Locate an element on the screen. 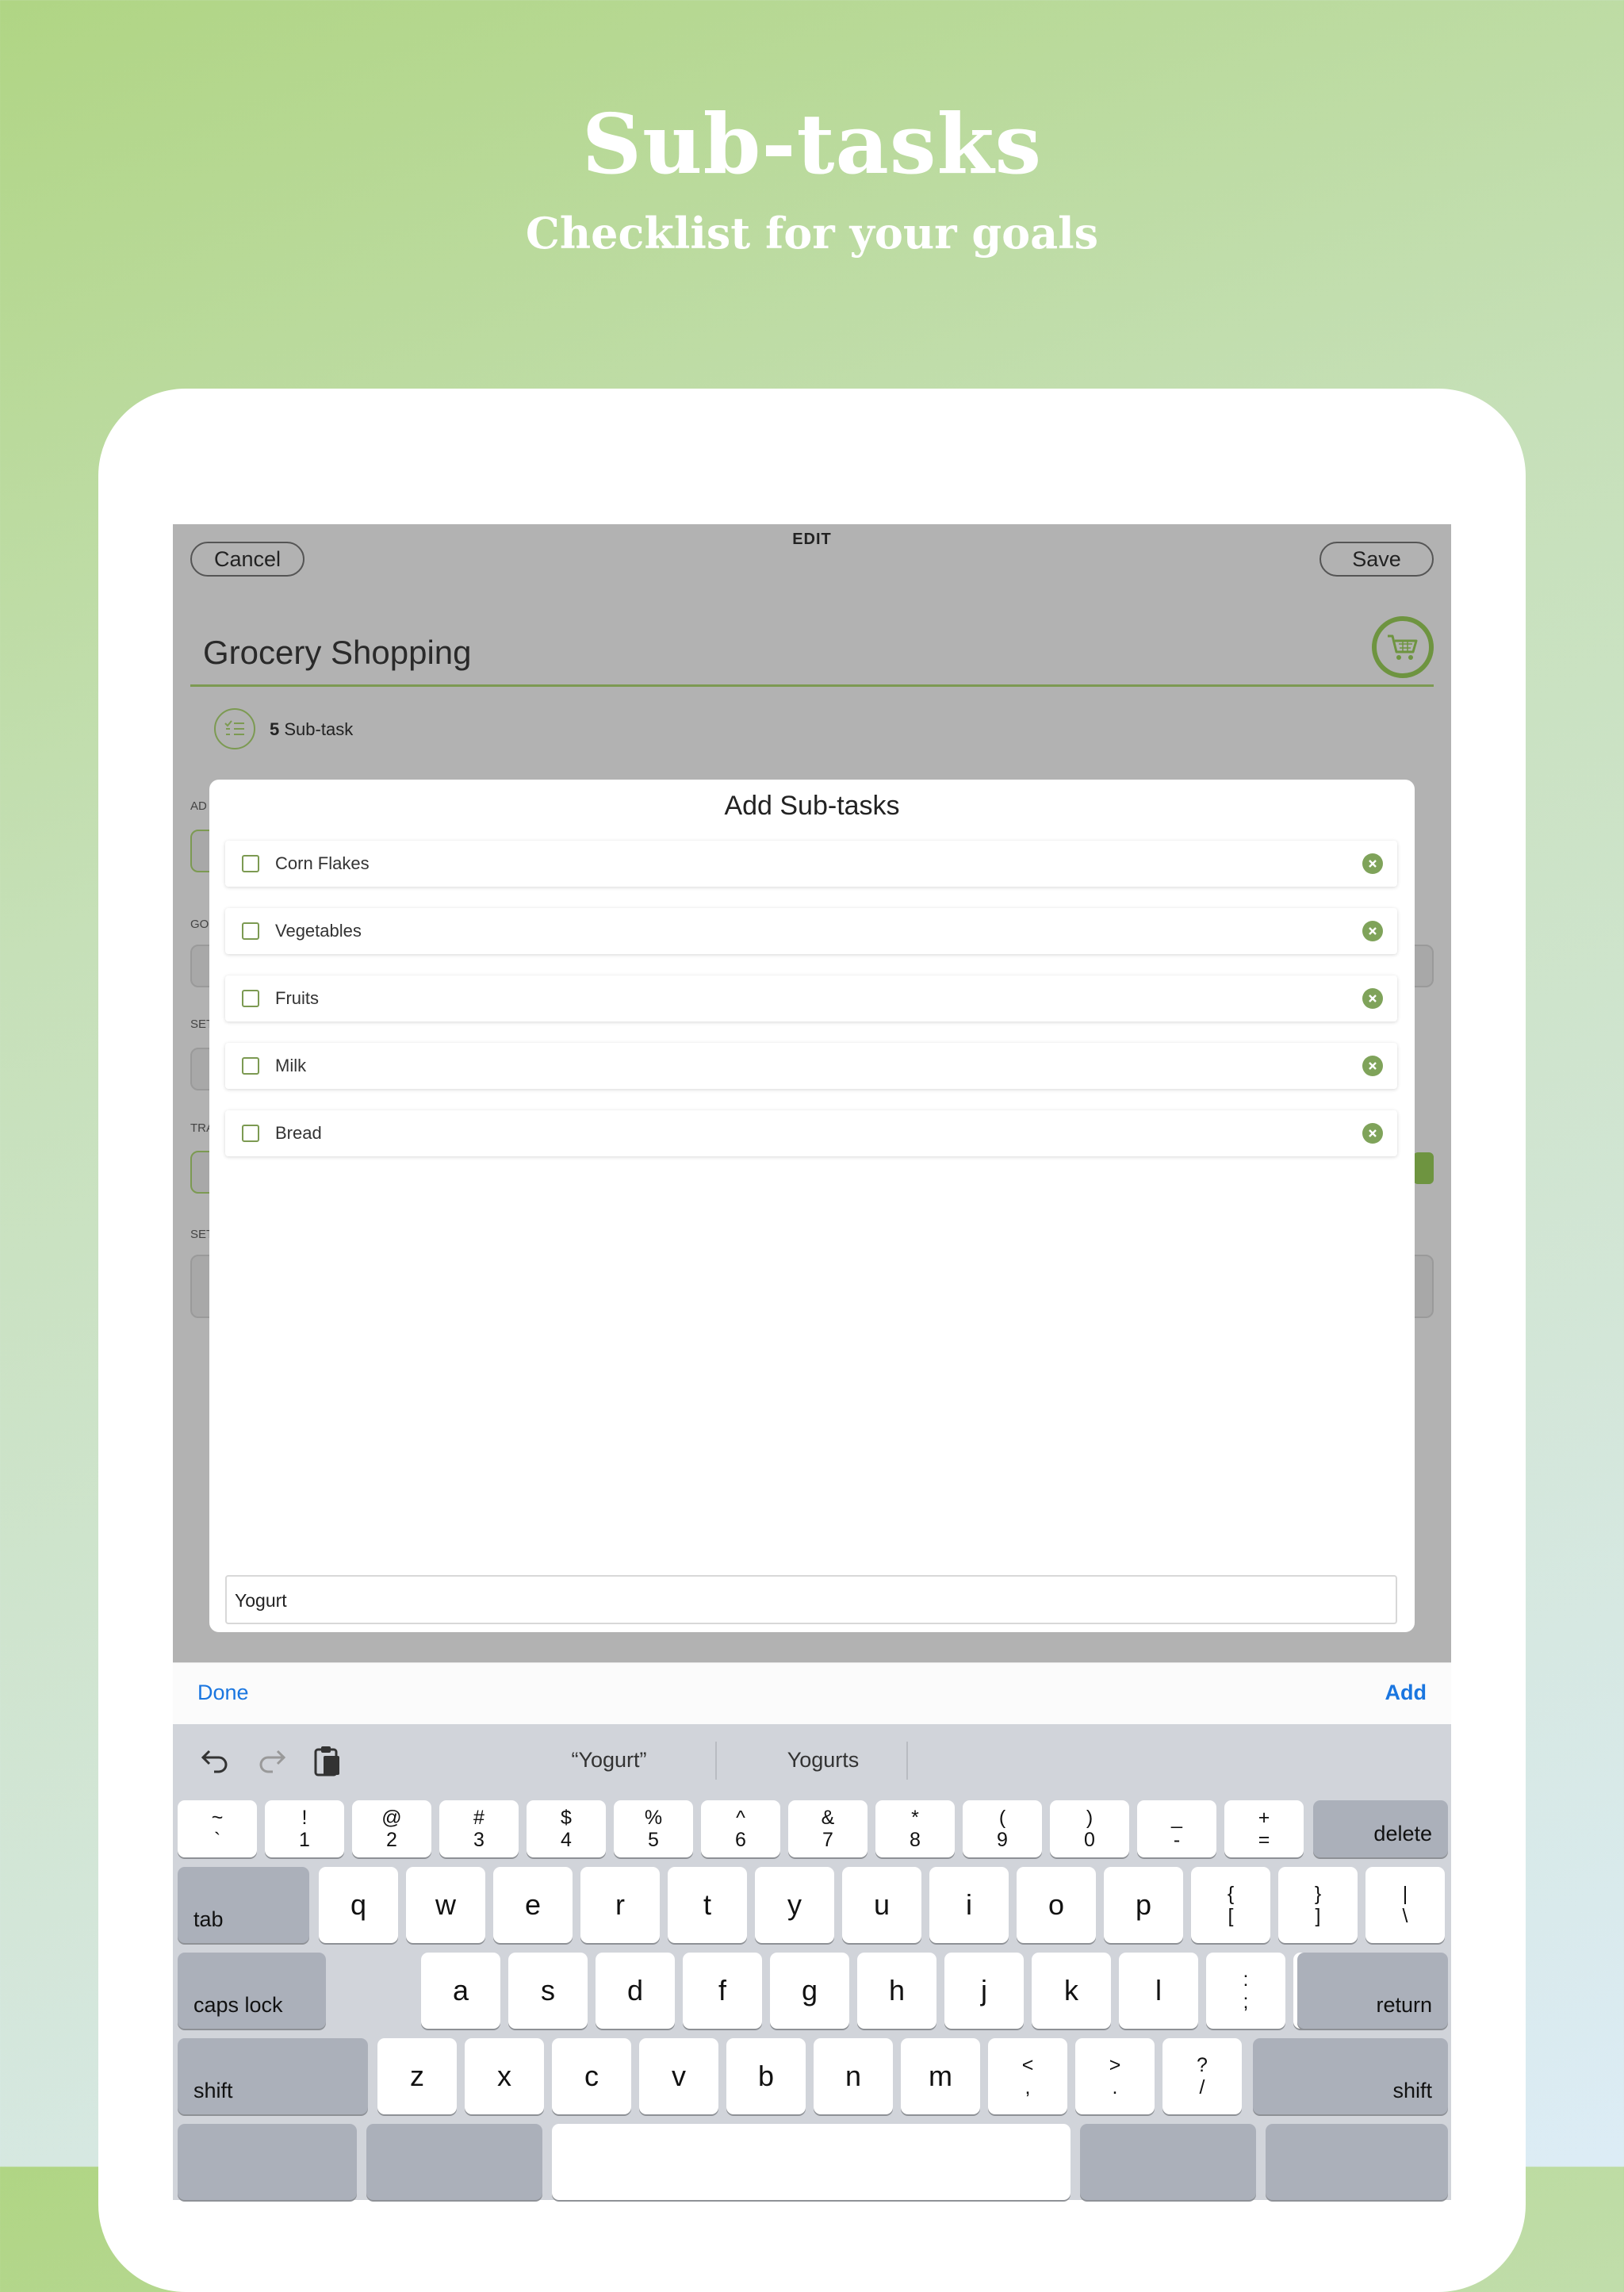  checklist-icon is located at coordinates (234, 729).